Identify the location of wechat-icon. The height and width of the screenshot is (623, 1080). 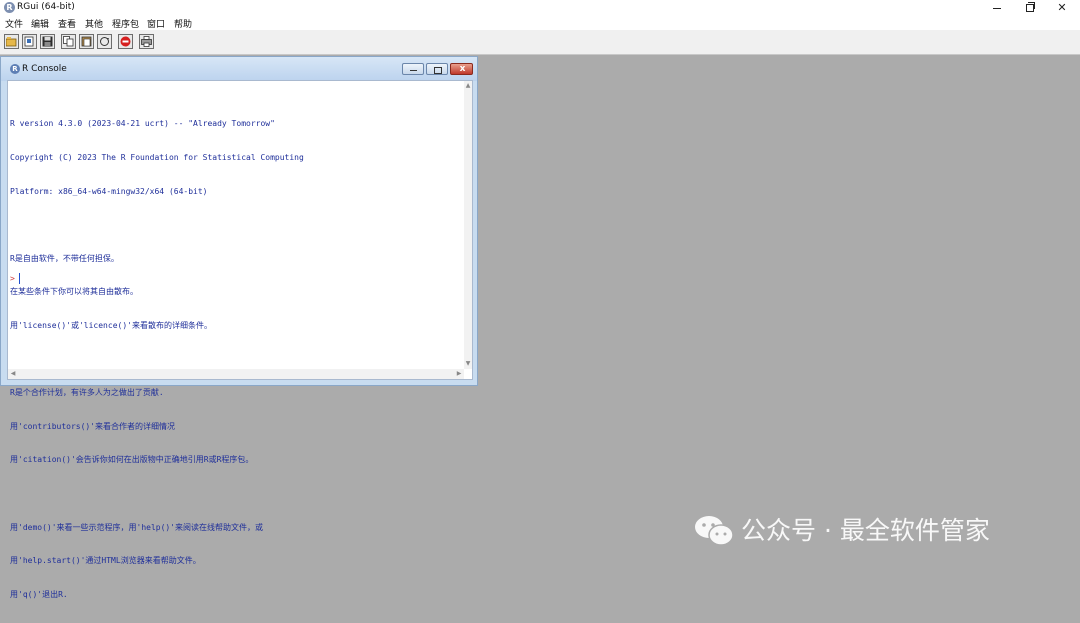
(714, 531).